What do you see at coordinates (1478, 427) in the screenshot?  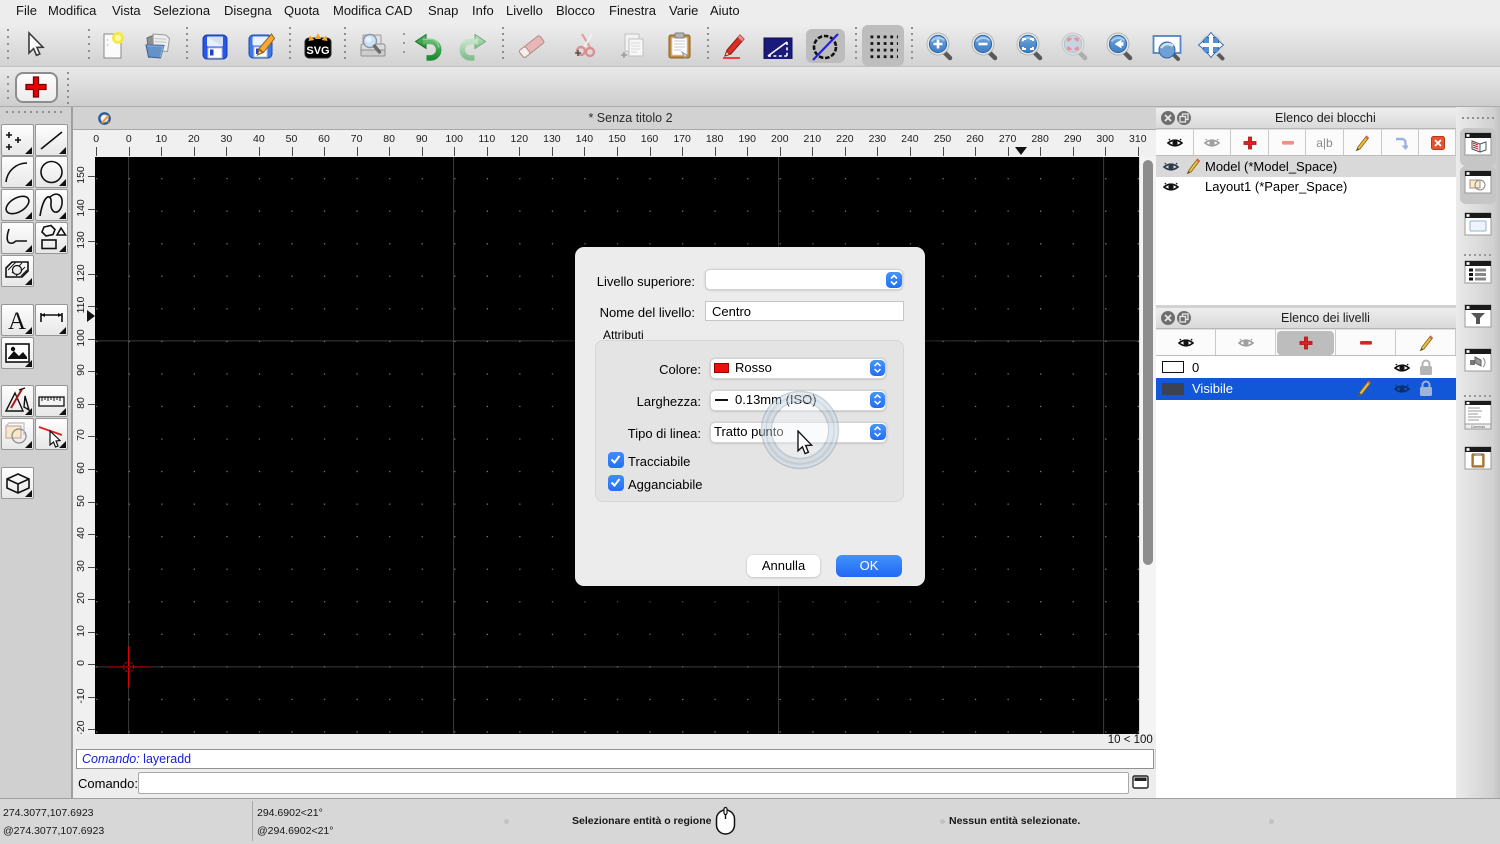 I see `svg-text: Comman` at bounding box center [1478, 427].